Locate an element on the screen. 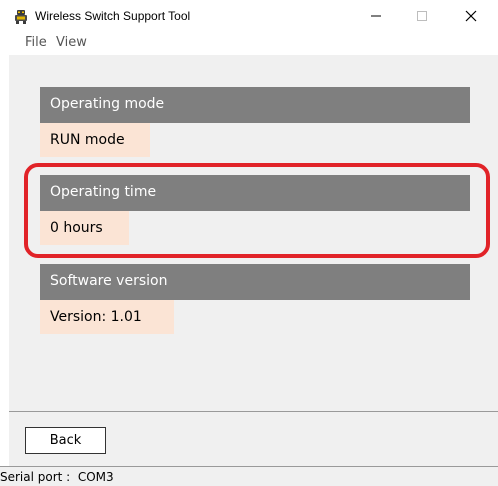 This screenshot has height=486, width=498. software-version-value: Version: 1.01 is located at coordinates (107, 317).